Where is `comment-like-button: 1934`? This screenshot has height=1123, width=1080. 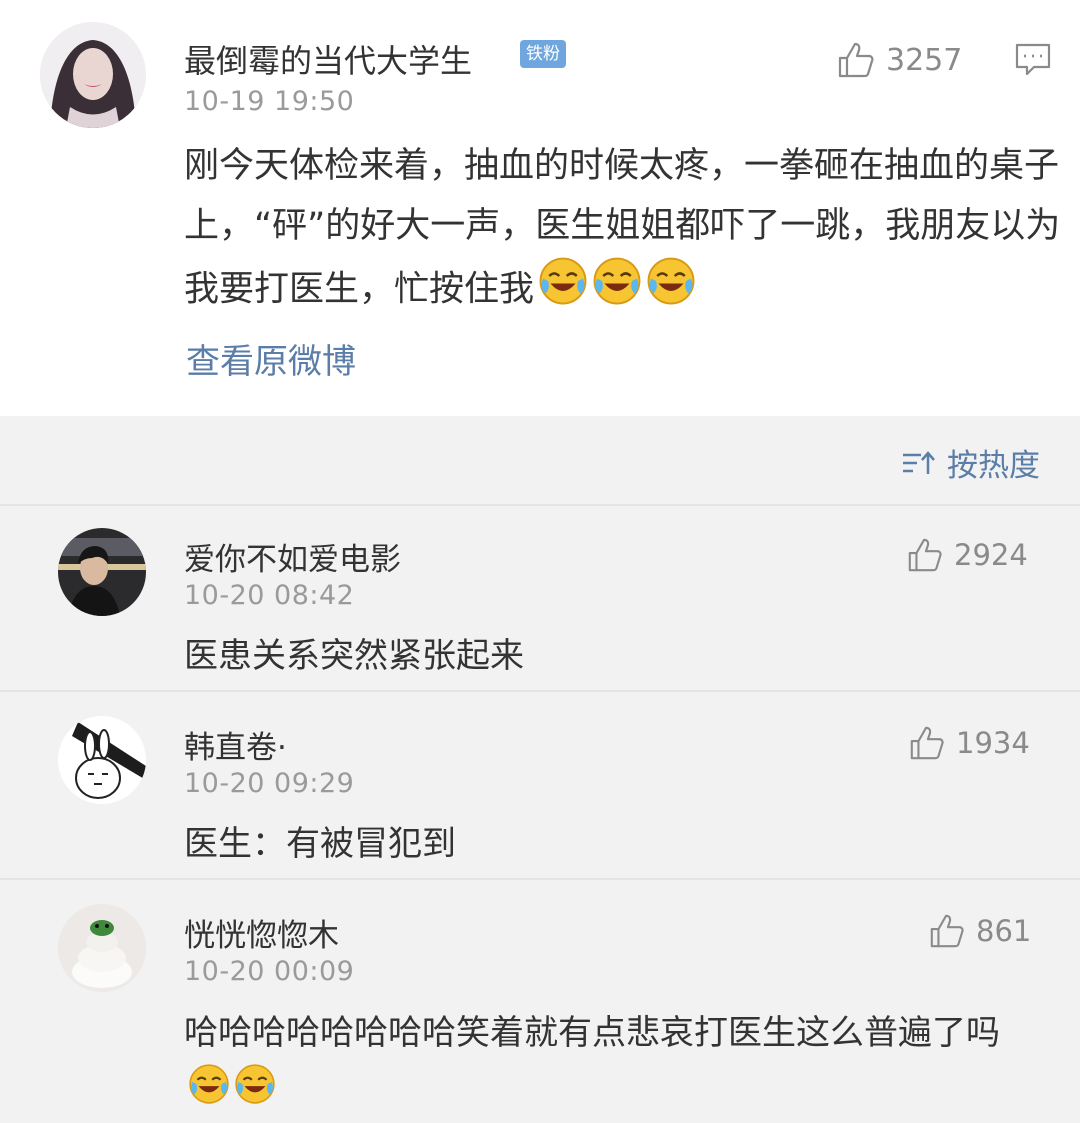 comment-like-button: 1934 is located at coordinates (969, 743).